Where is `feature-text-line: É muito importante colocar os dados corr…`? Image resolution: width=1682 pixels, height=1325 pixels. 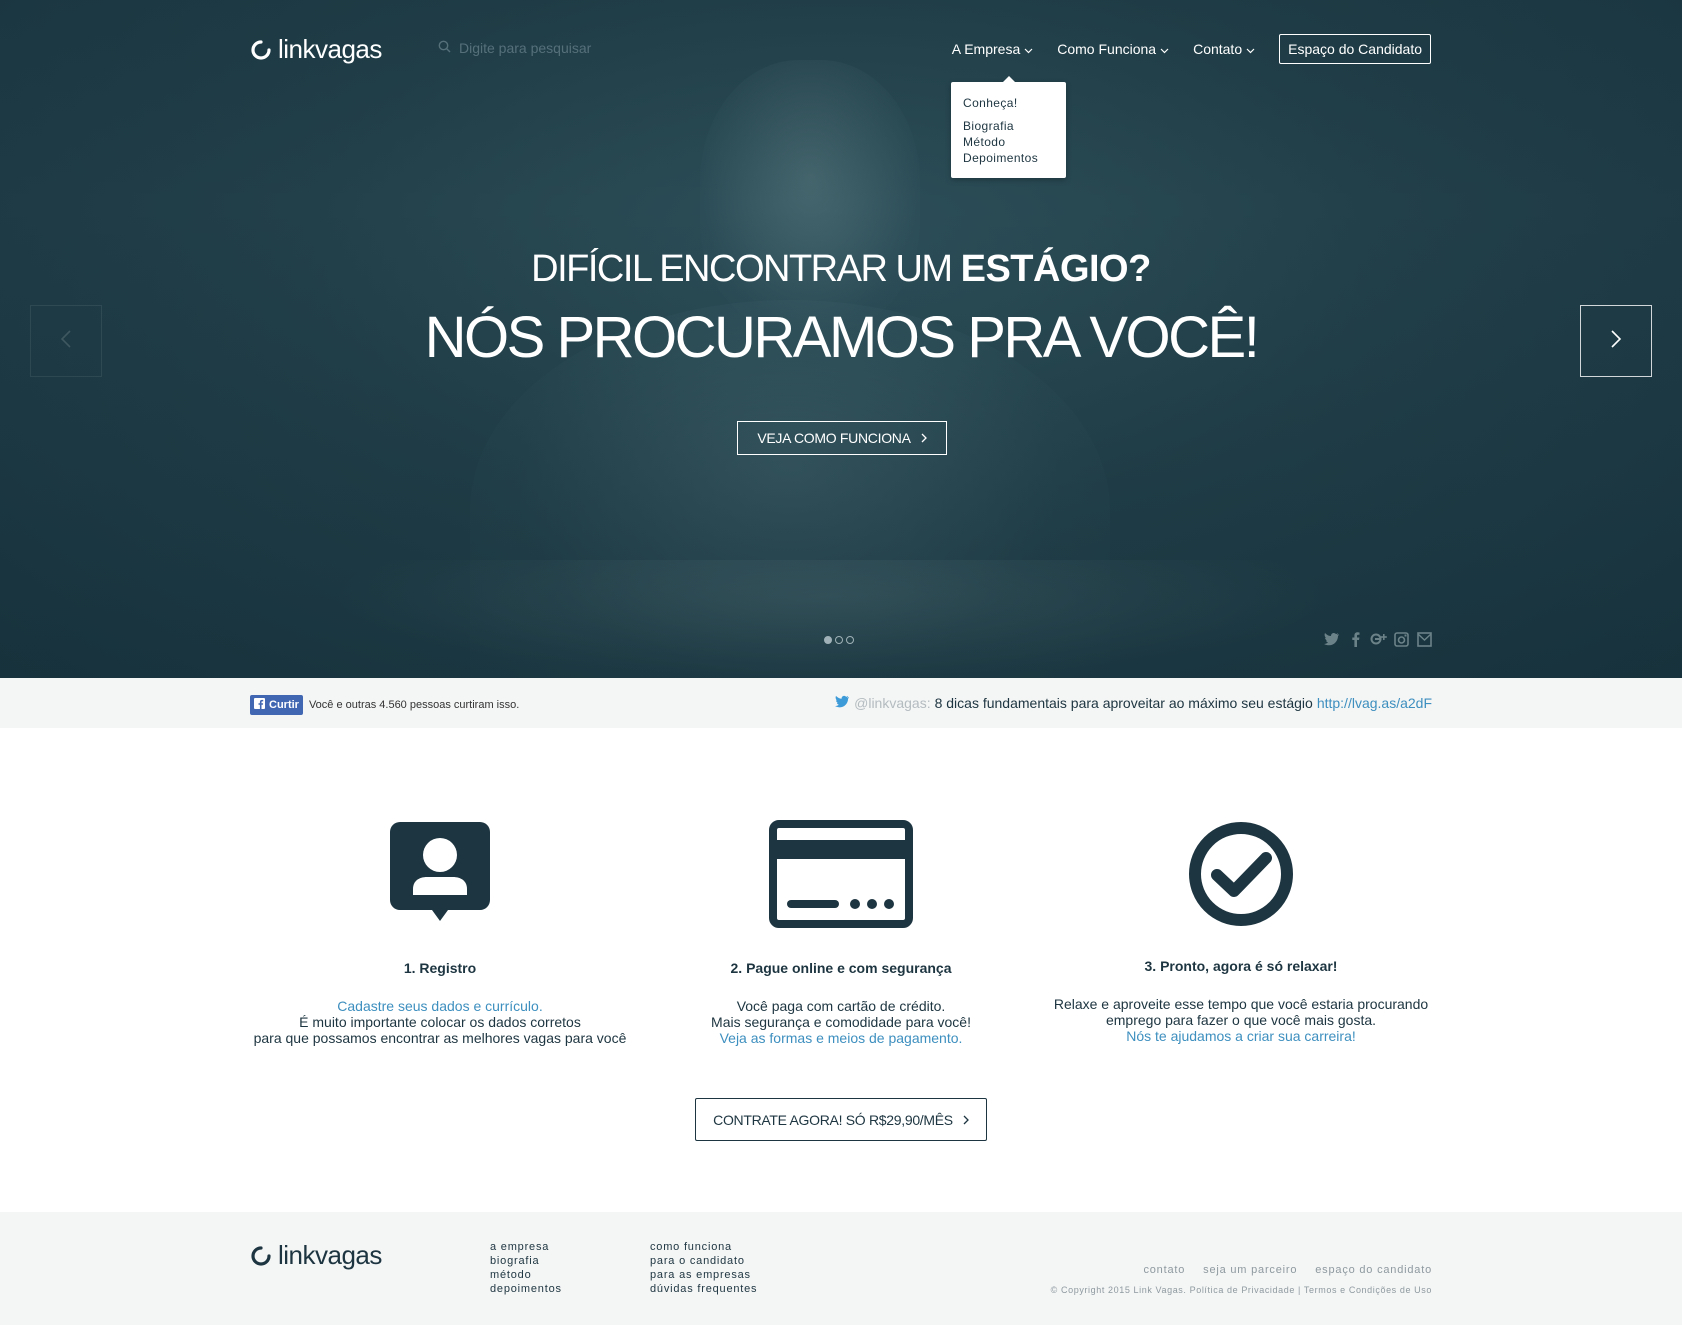 feature-text-line: É muito importante colocar os dados corr… is located at coordinates (440, 1022).